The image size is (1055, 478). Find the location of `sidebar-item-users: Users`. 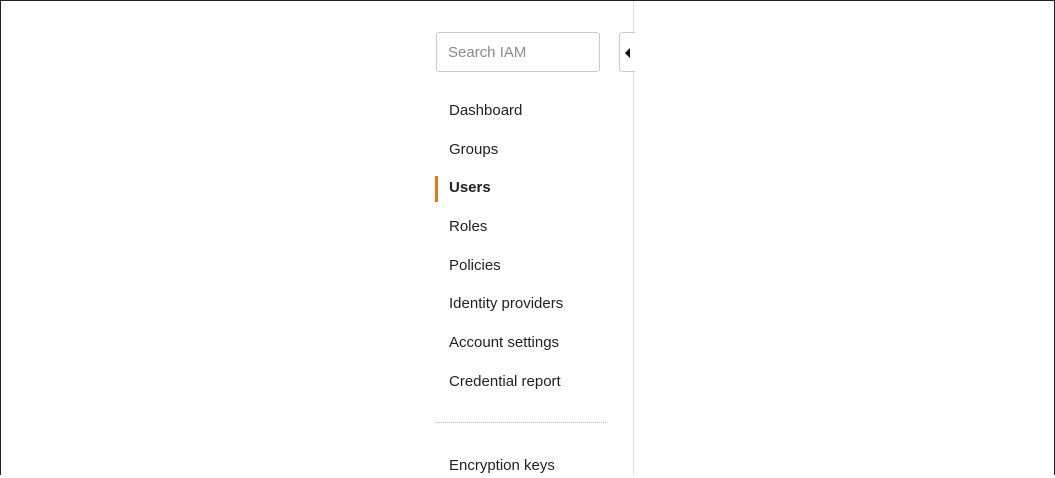

sidebar-item-users: Users is located at coordinates (530, 189).